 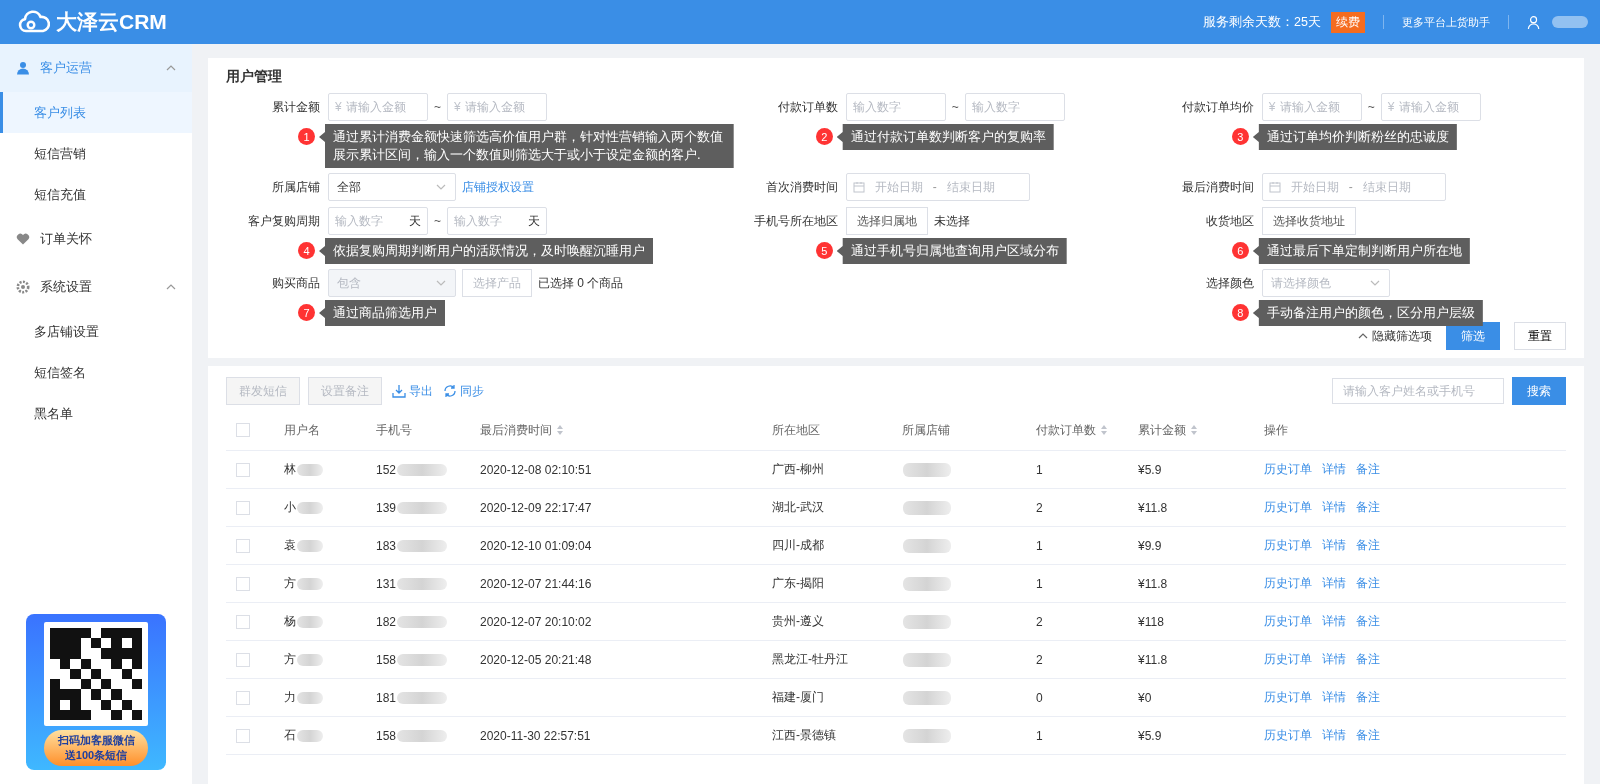 What do you see at coordinates (1348, 22) in the screenshot?
I see `renew-badge: 续费` at bounding box center [1348, 22].